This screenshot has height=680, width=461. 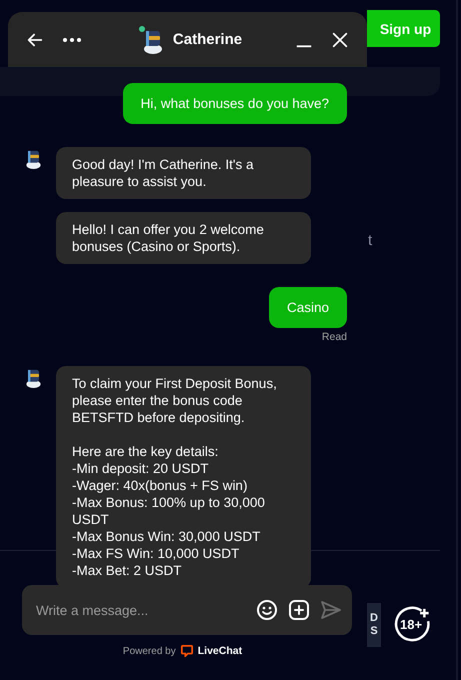 What do you see at coordinates (370, 240) in the screenshot?
I see `cut-off-text: t` at bounding box center [370, 240].